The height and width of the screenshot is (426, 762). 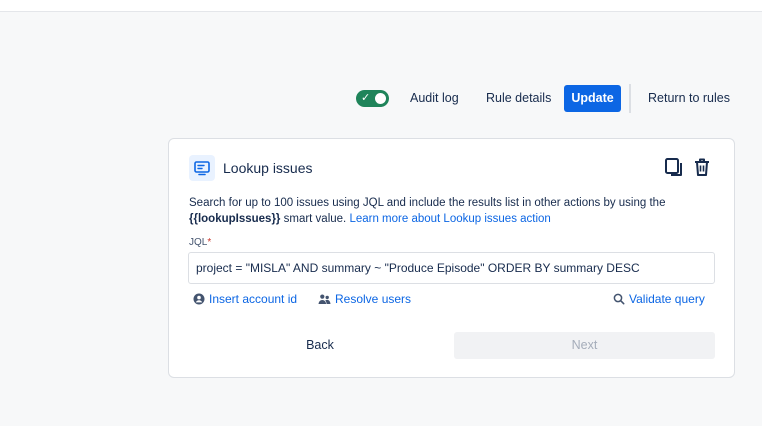 I want to click on audit-log-button: Audit log, so click(x=434, y=98).